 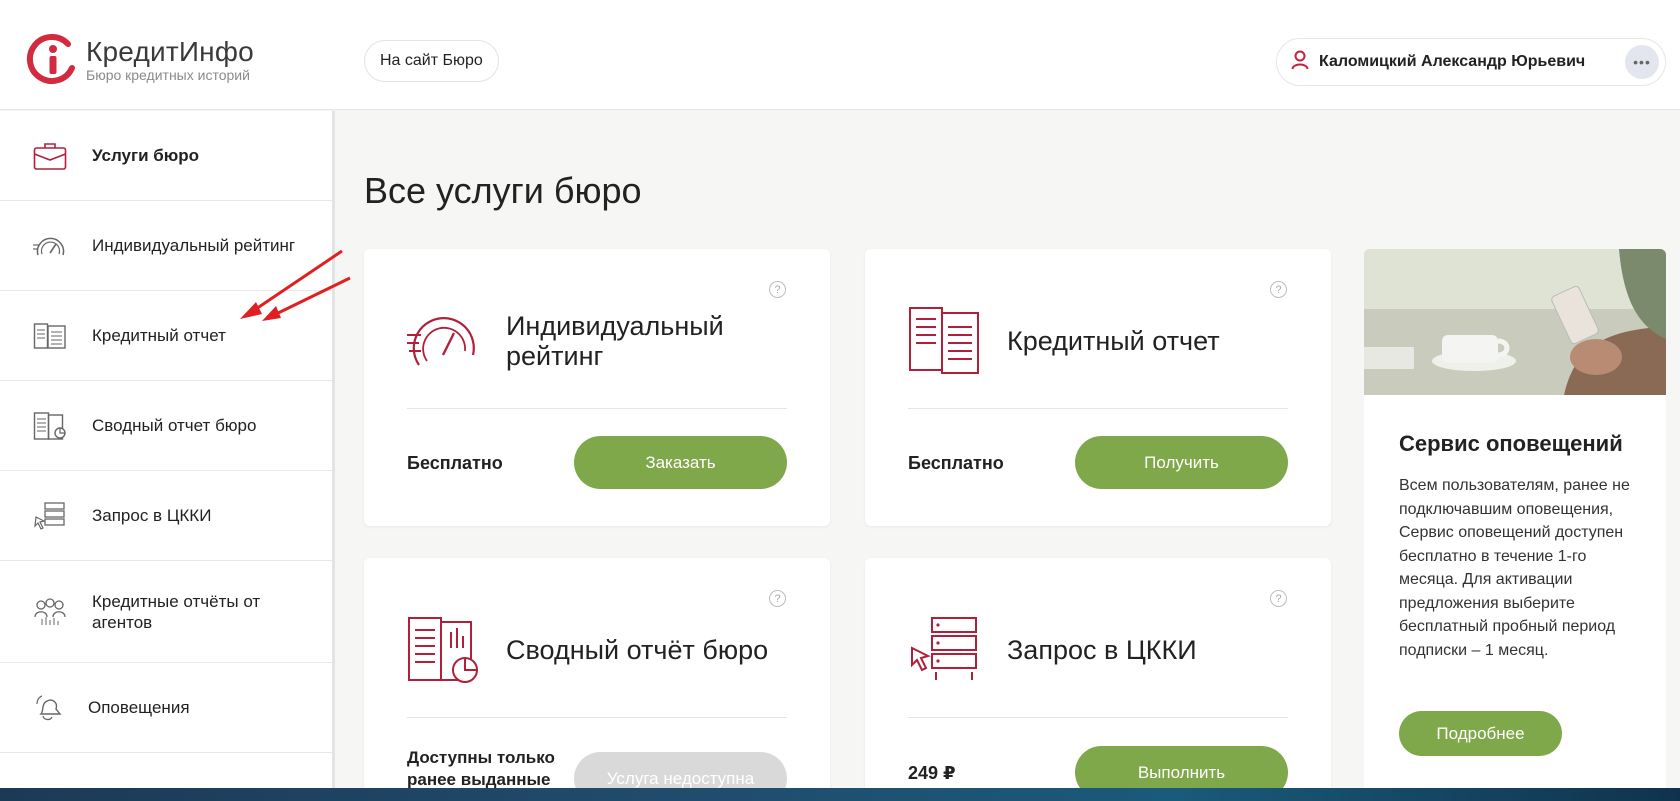 What do you see at coordinates (194, 245) in the screenshot?
I see `sidebar-item-label: Индивидуальный рейтинг` at bounding box center [194, 245].